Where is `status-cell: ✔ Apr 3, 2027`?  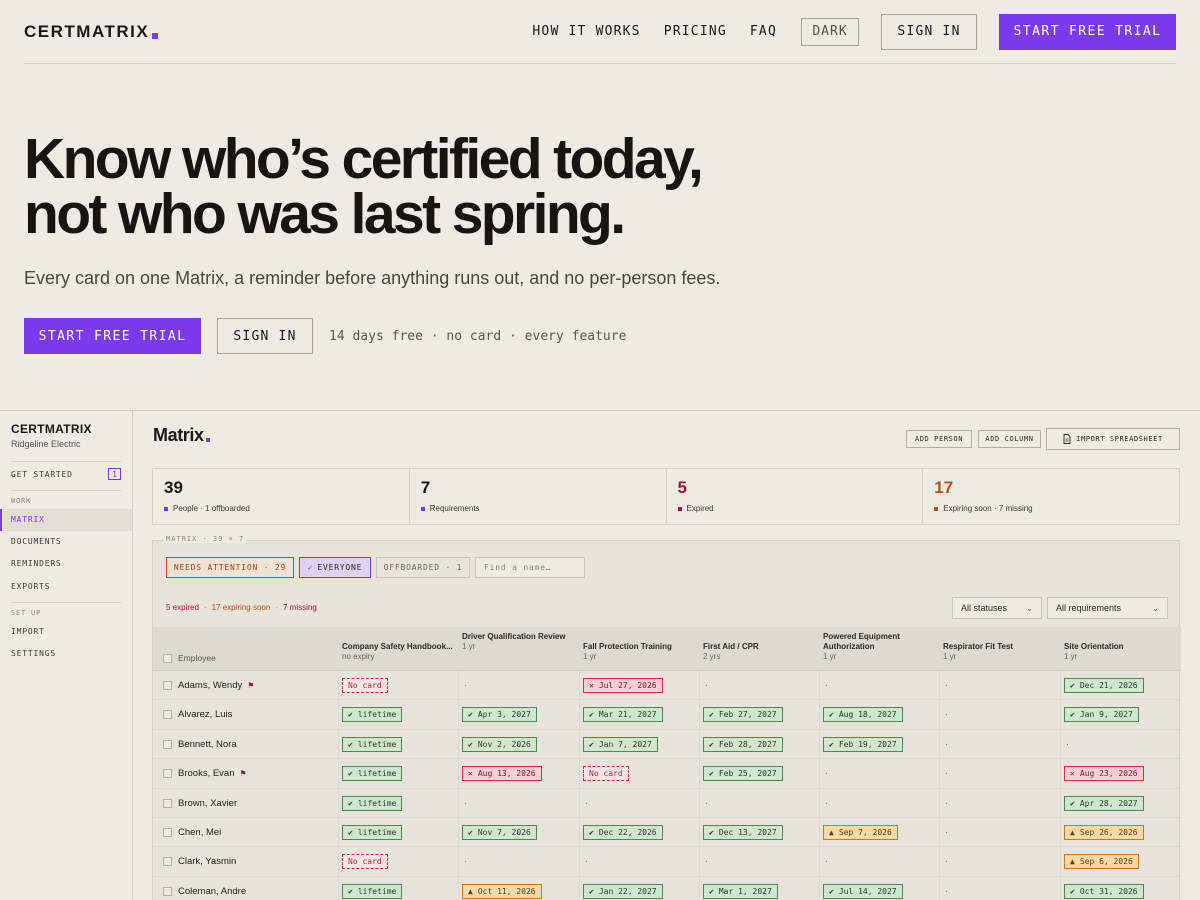 status-cell: ✔ Apr 3, 2027 is located at coordinates (499, 715).